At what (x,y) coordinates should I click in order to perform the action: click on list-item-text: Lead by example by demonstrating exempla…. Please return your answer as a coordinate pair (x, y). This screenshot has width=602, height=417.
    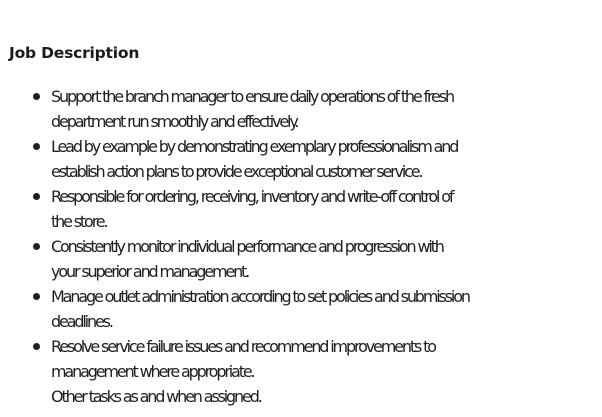
    Looking at the image, I should click on (255, 146).